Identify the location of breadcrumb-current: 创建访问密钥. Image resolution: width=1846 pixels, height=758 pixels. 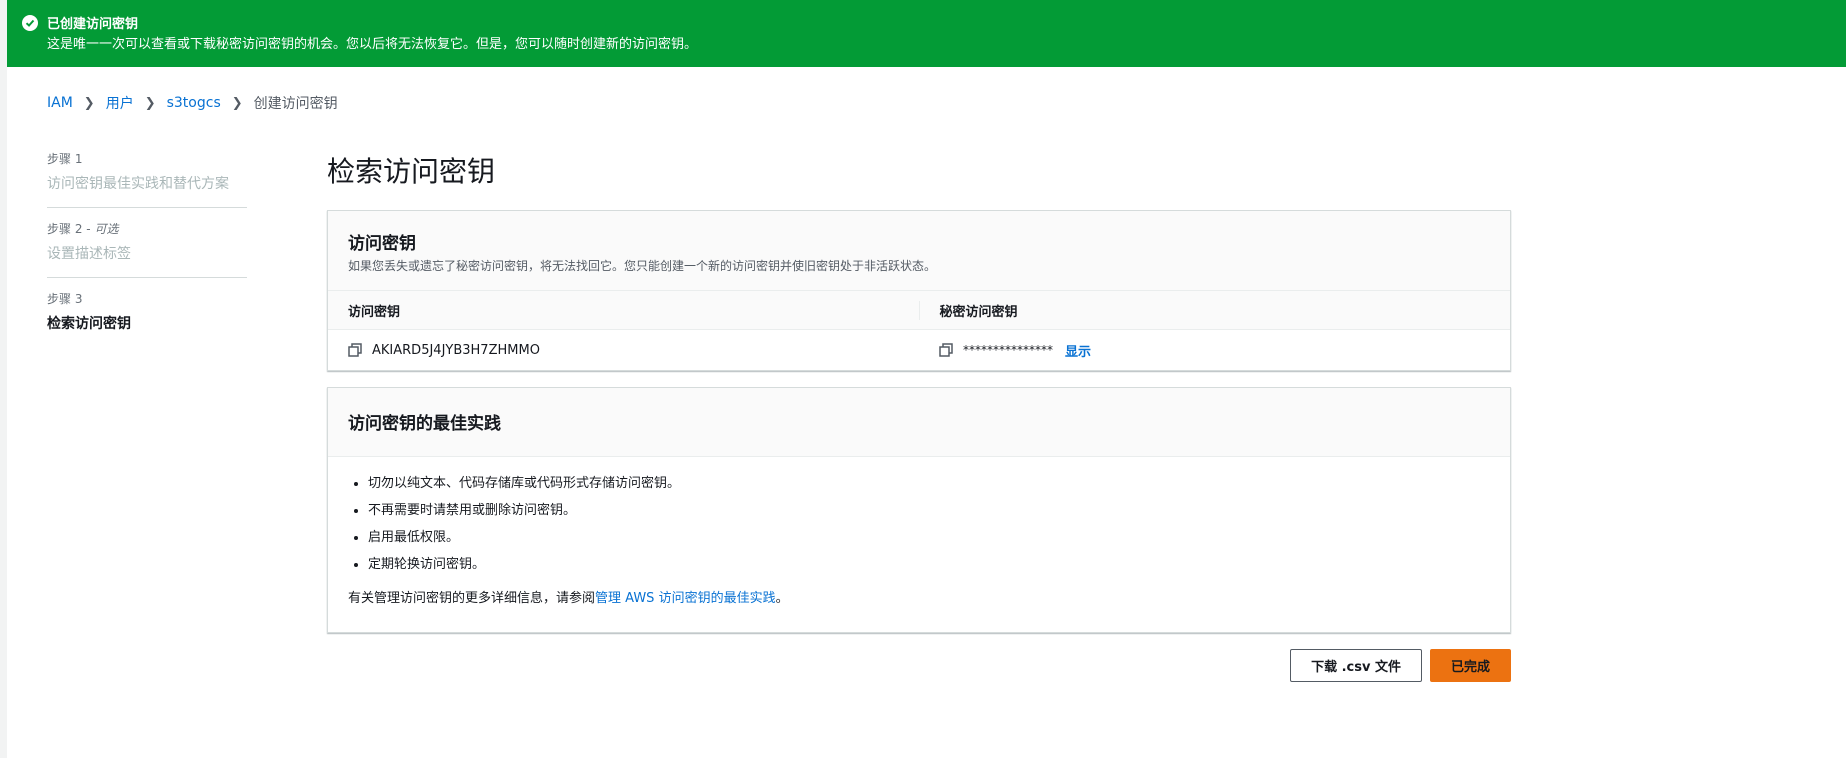
(295, 104).